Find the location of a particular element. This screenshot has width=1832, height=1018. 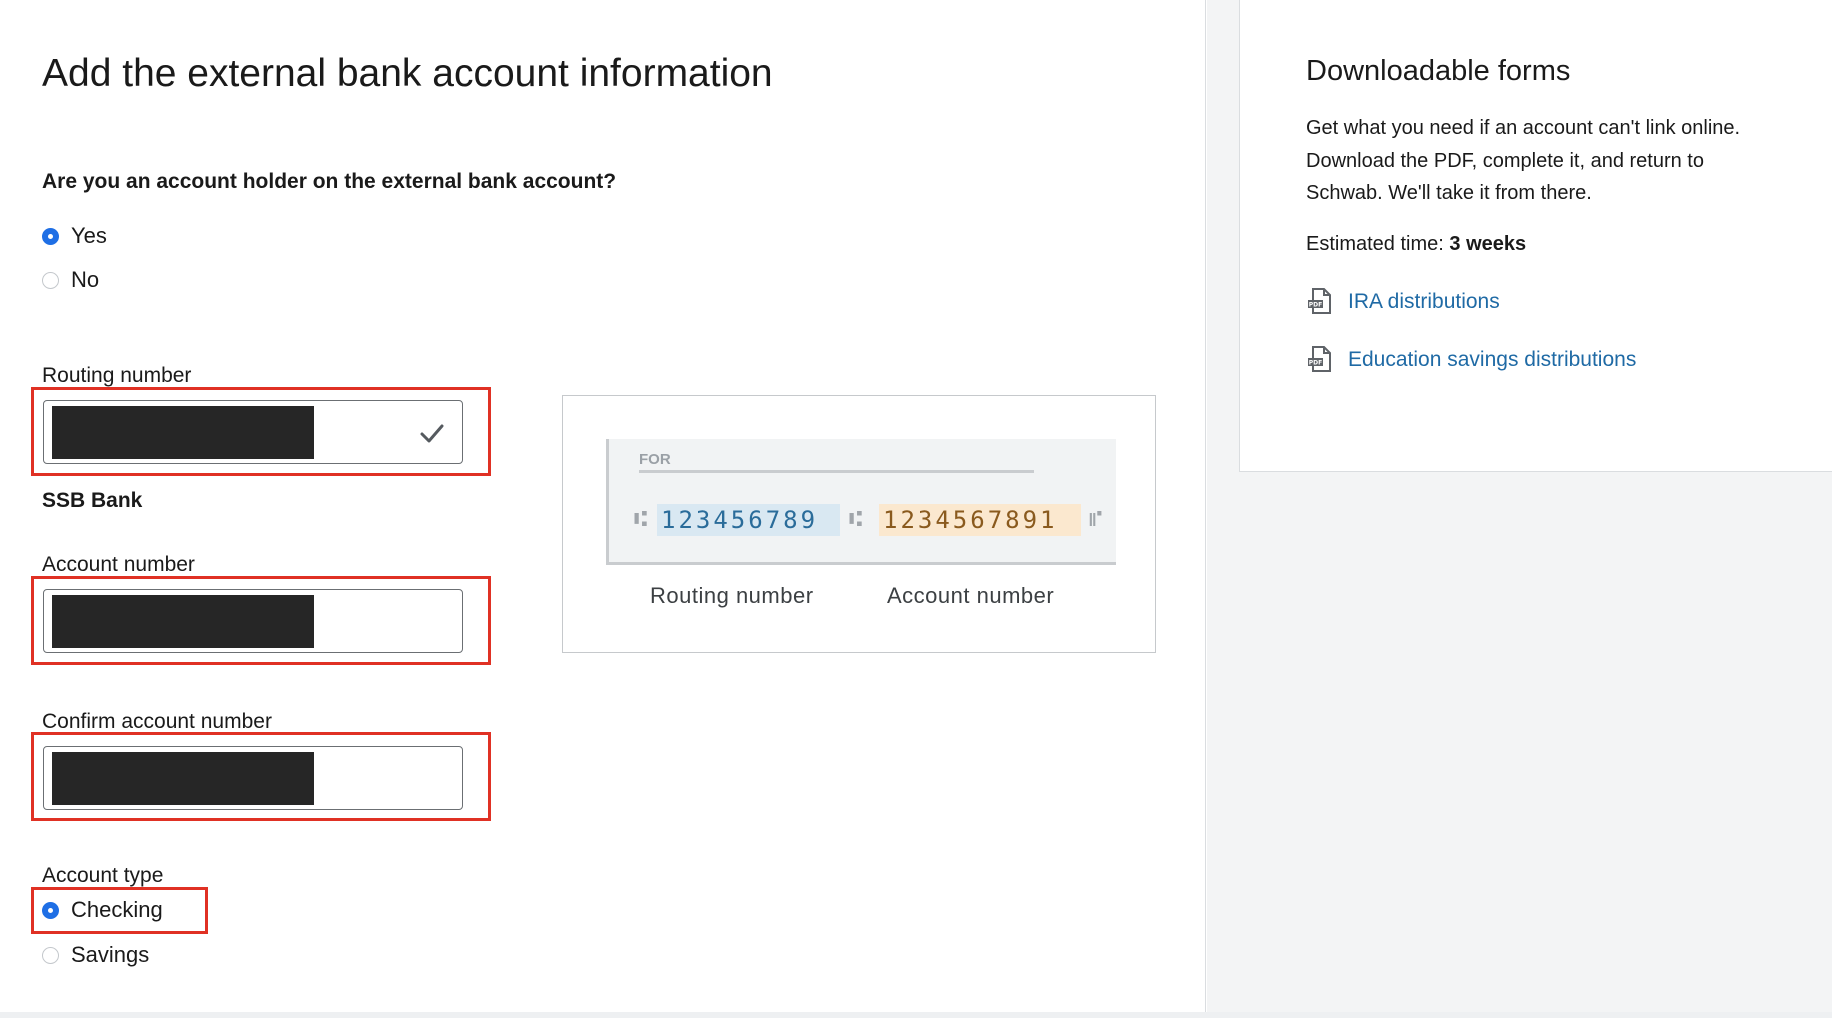

account-number-label: Account number is located at coordinates (118, 564).